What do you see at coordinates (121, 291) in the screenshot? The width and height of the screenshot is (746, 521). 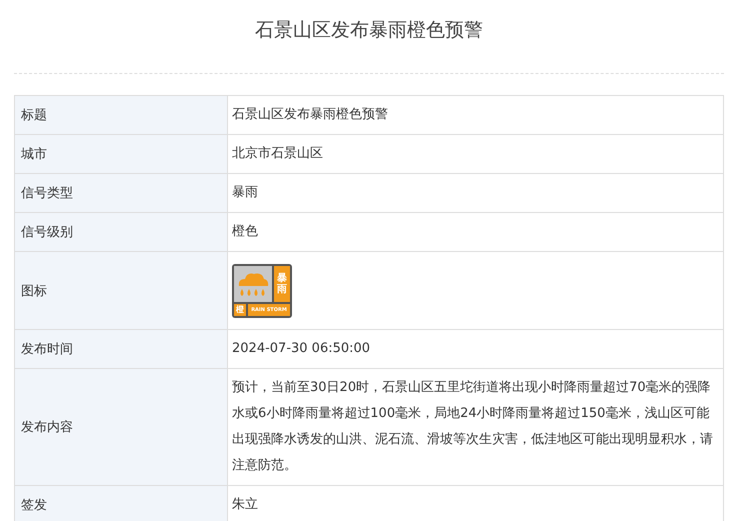 I see `field-label: 图标` at bounding box center [121, 291].